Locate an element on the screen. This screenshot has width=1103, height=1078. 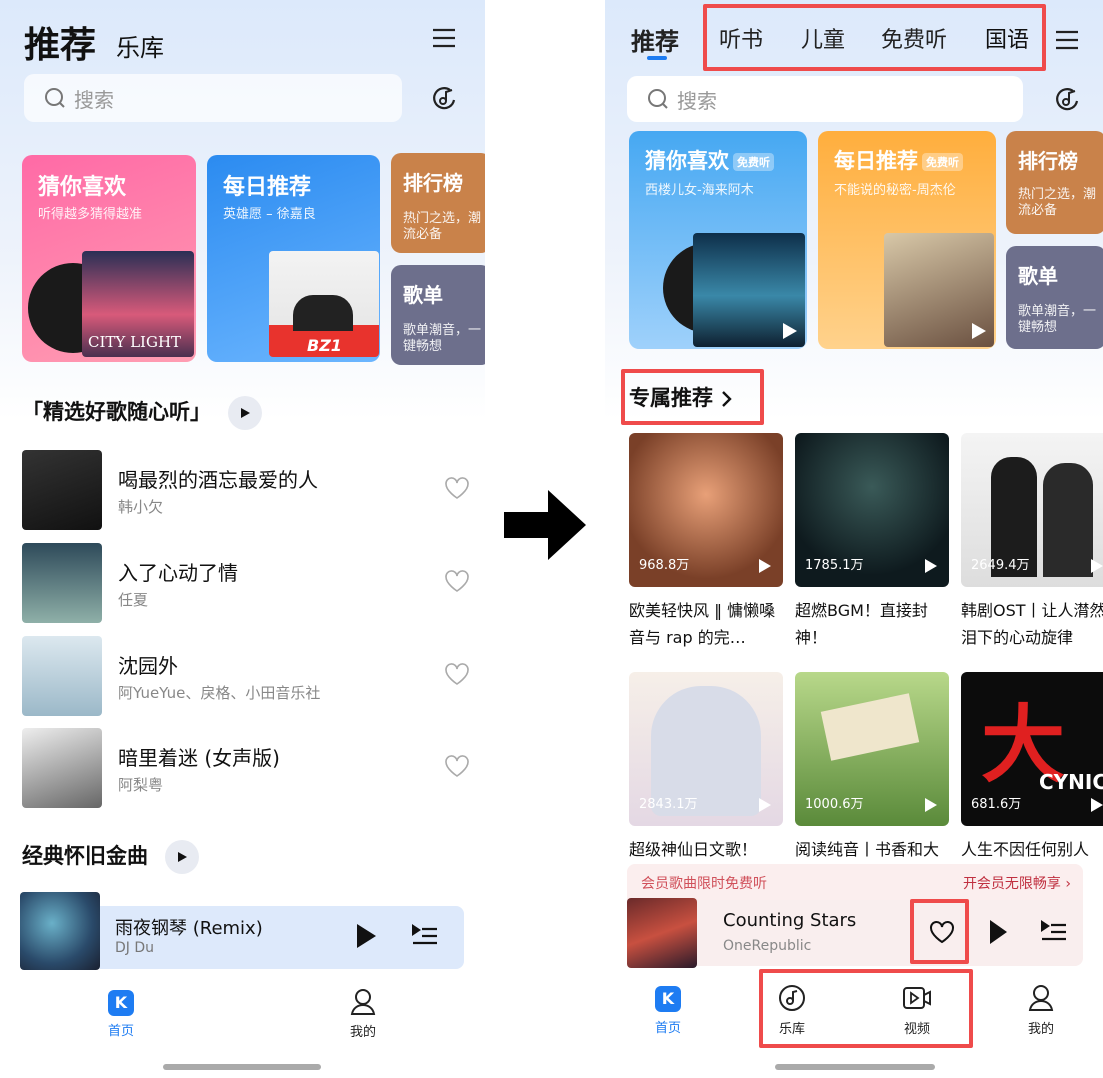
song-title: 喝最烈的酒忘最爱的人 is located at coordinates (218, 480).